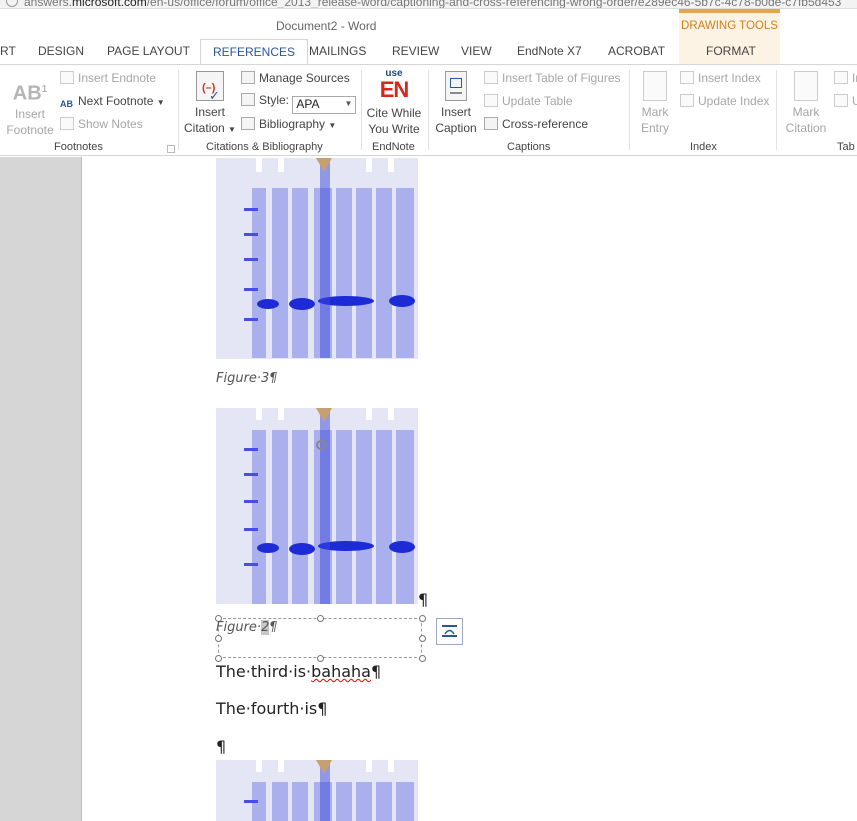  What do you see at coordinates (456, 86) in the screenshot?
I see `insert-caption-icon` at bounding box center [456, 86].